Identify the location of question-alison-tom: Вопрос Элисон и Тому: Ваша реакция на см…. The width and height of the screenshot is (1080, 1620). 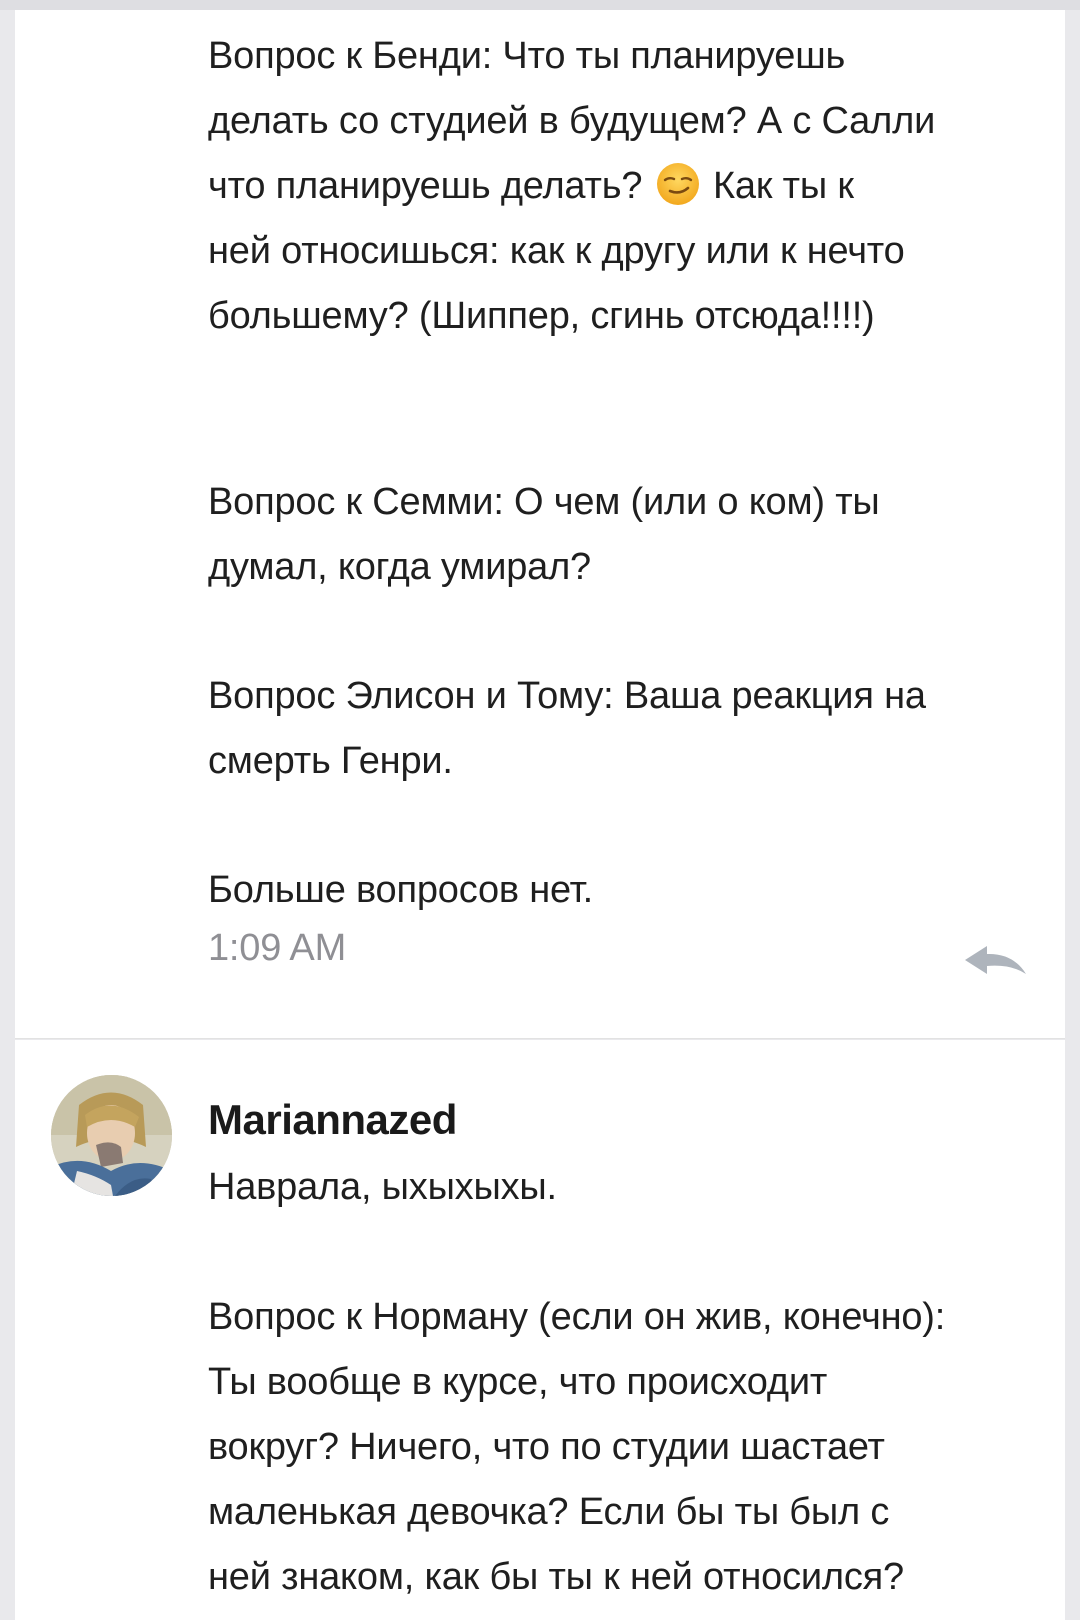
(567, 728).